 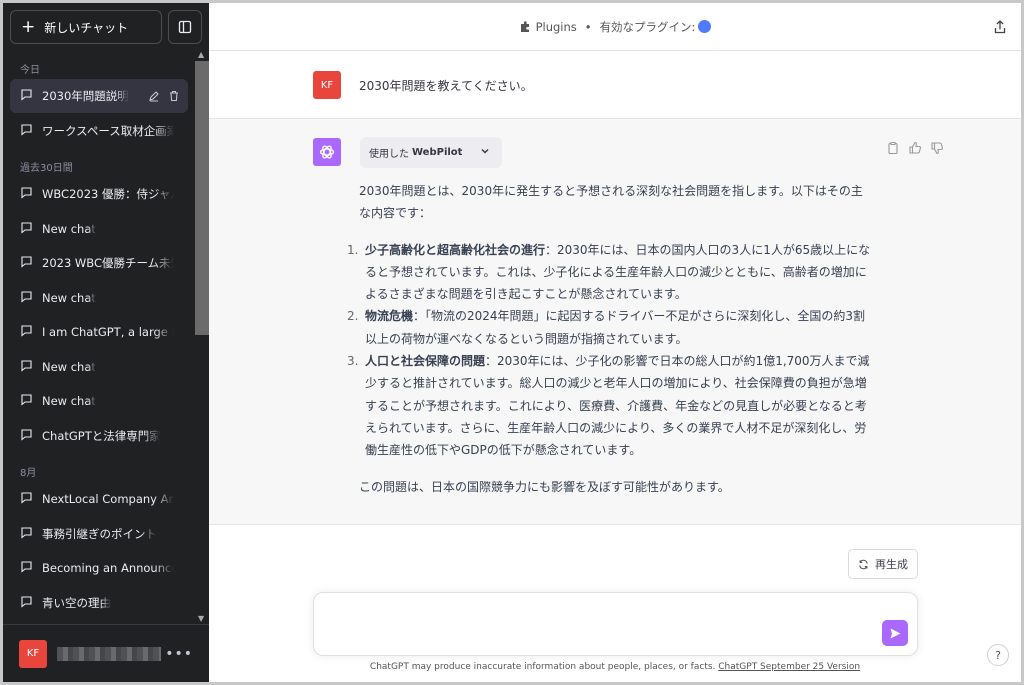 I want to click on chat-item: 事務引継ぎのポイント, so click(x=99, y=534).